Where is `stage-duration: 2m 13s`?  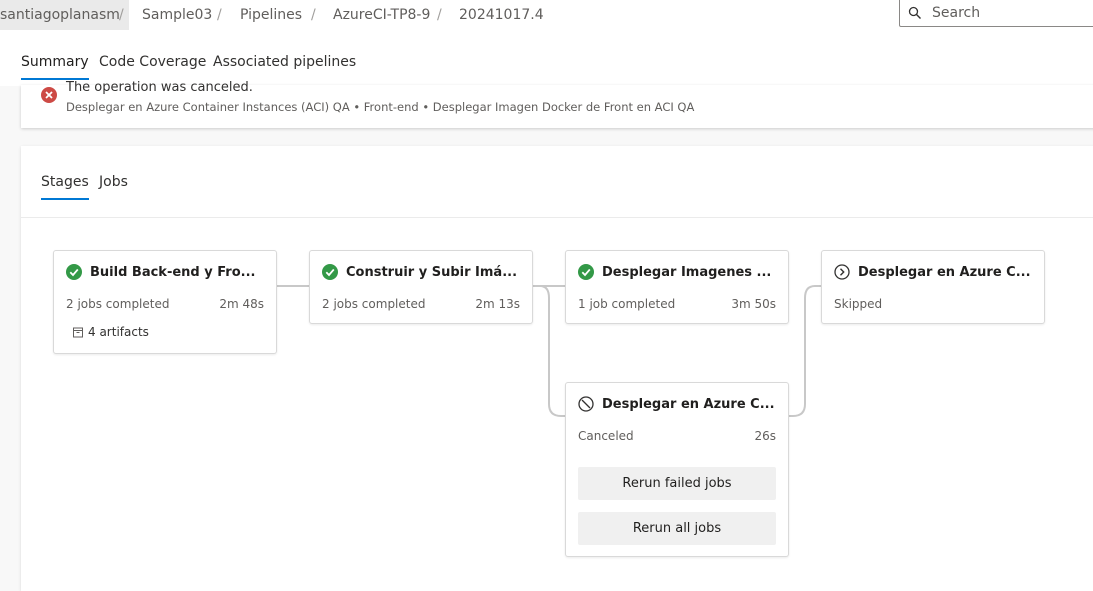
stage-duration: 2m 13s is located at coordinates (497, 304).